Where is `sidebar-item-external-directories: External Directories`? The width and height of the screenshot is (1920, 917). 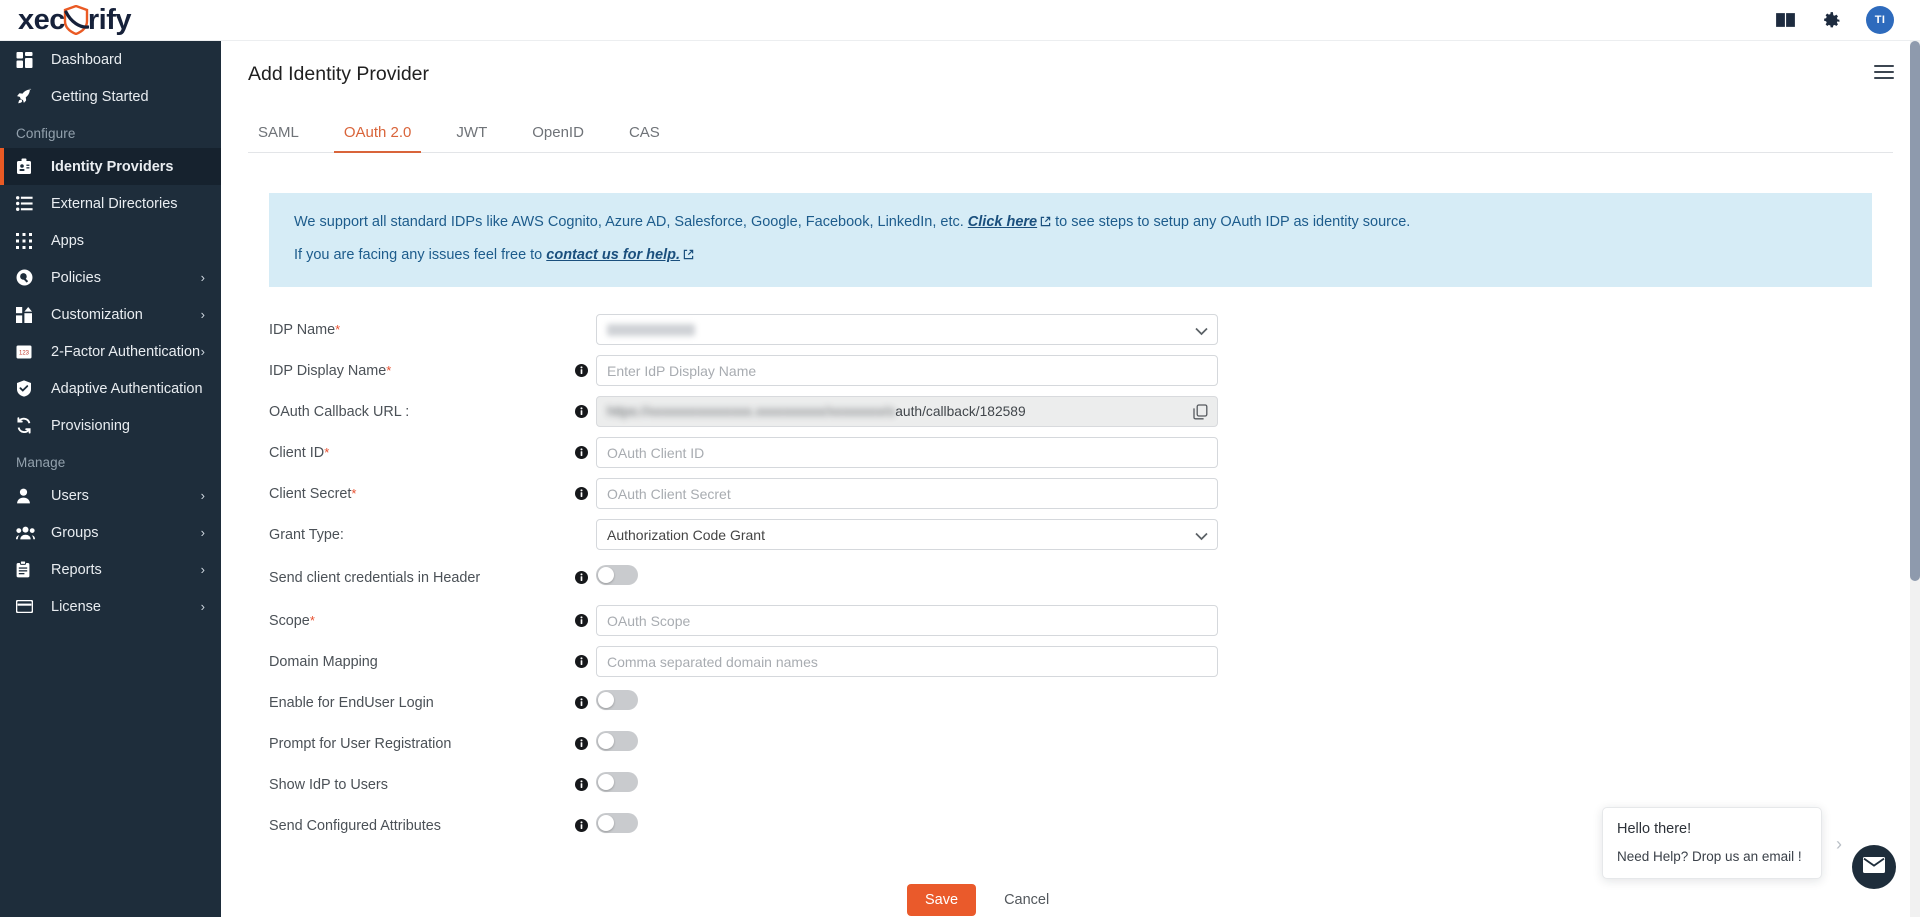
sidebar-item-external-directories: External Directories is located at coordinates (110, 203).